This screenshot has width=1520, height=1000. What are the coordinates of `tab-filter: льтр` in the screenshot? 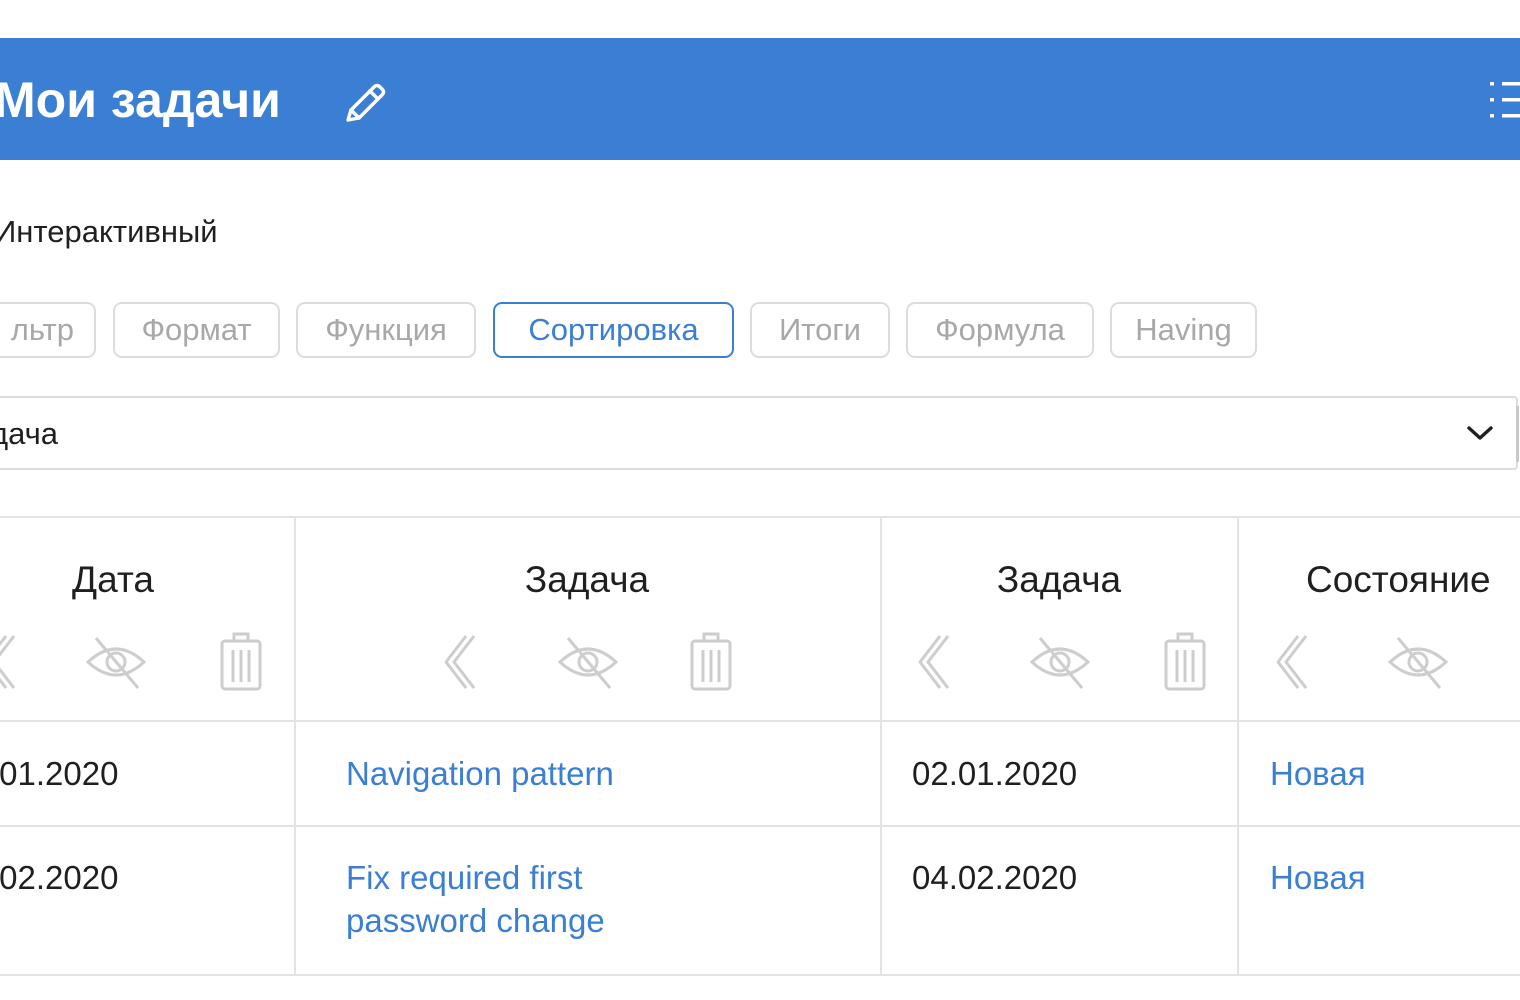 It's located at (48, 330).